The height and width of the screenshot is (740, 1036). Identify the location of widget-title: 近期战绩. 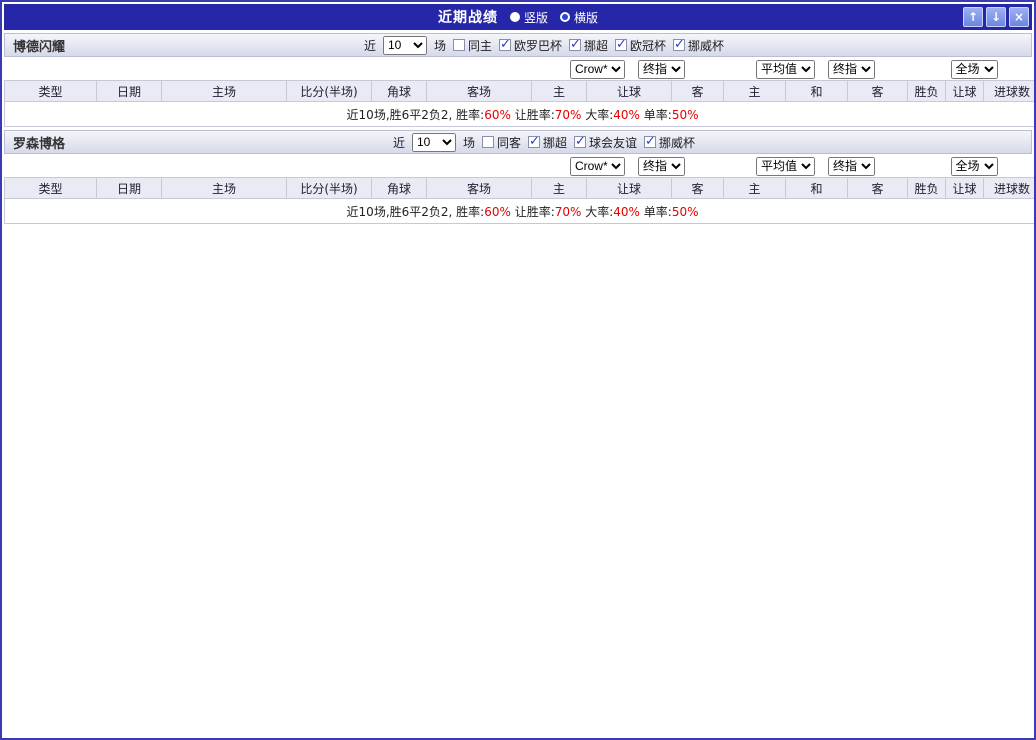
(467, 18).